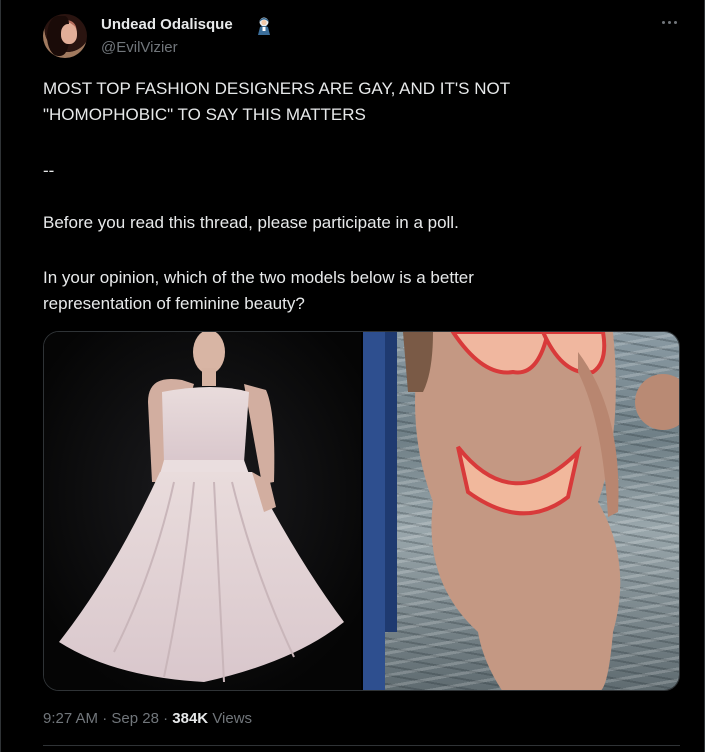 This screenshot has height=752, width=705. Describe the element at coordinates (70, 718) in the screenshot. I see `tweet-time: 9:27 AM` at that location.